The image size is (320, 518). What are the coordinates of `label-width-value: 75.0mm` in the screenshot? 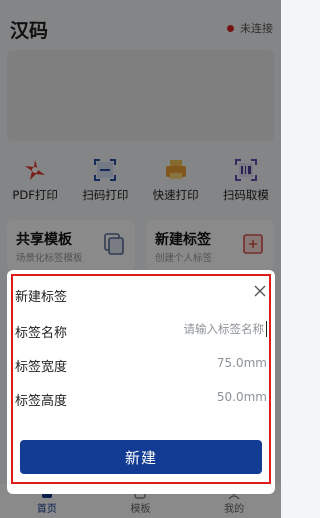 It's located at (242, 363).